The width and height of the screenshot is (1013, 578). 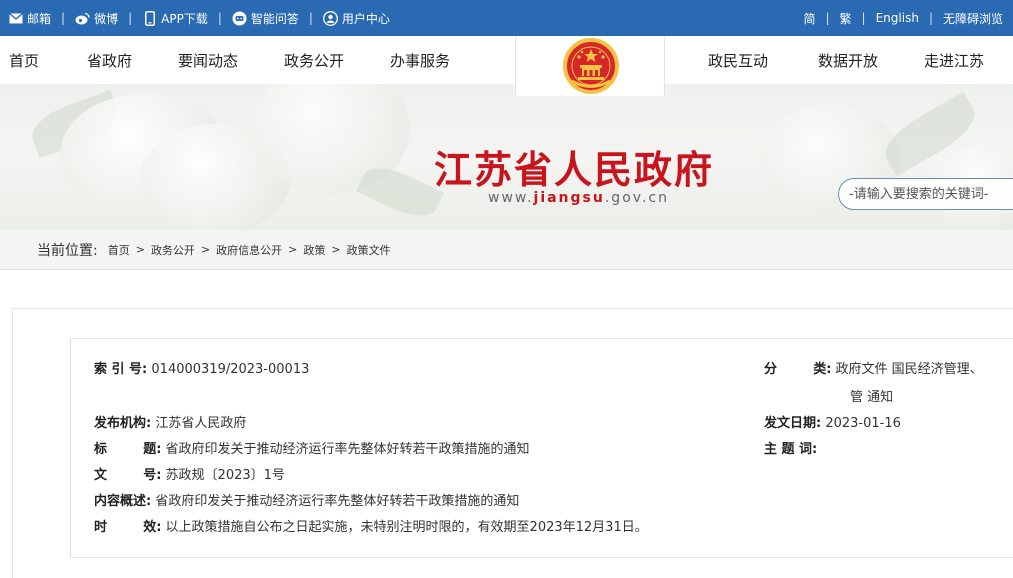 What do you see at coordinates (406, 527) in the screenshot?
I see `validity-value: 以上政策措施自公布之日起实施，未特别注明时限的，有效期至2023年12月31日。` at bounding box center [406, 527].